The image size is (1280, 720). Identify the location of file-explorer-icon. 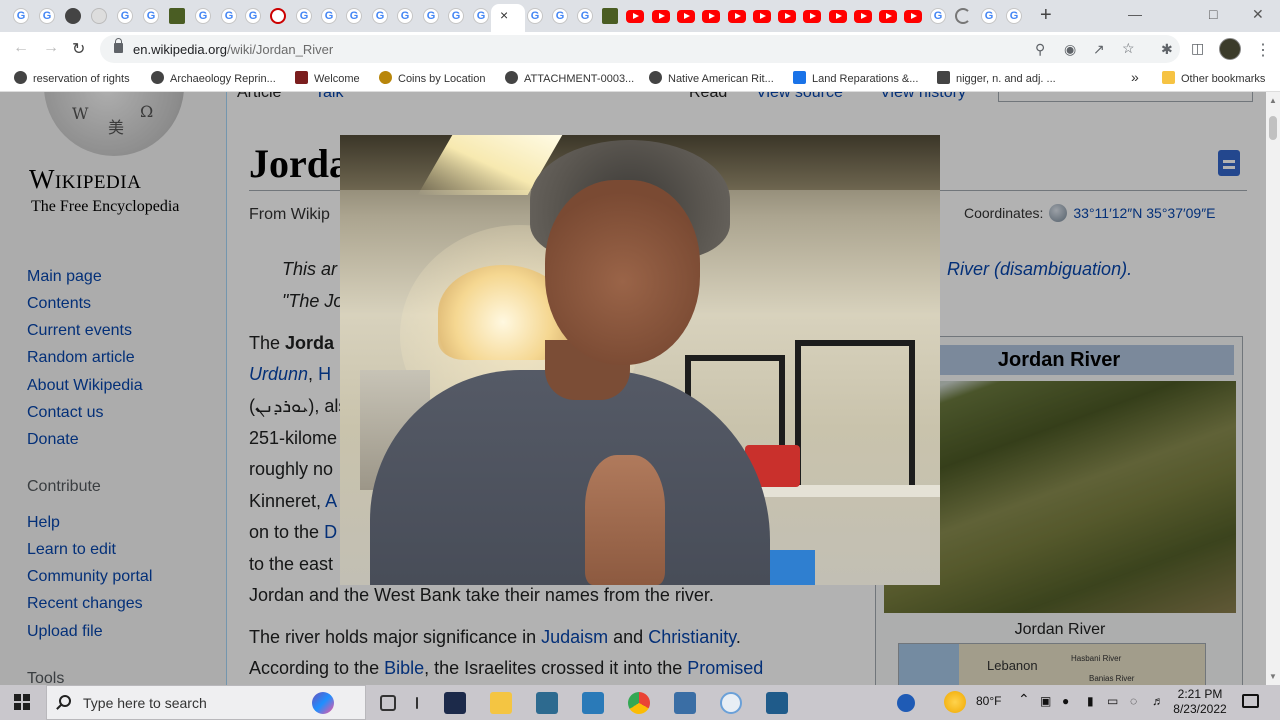
(501, 703).